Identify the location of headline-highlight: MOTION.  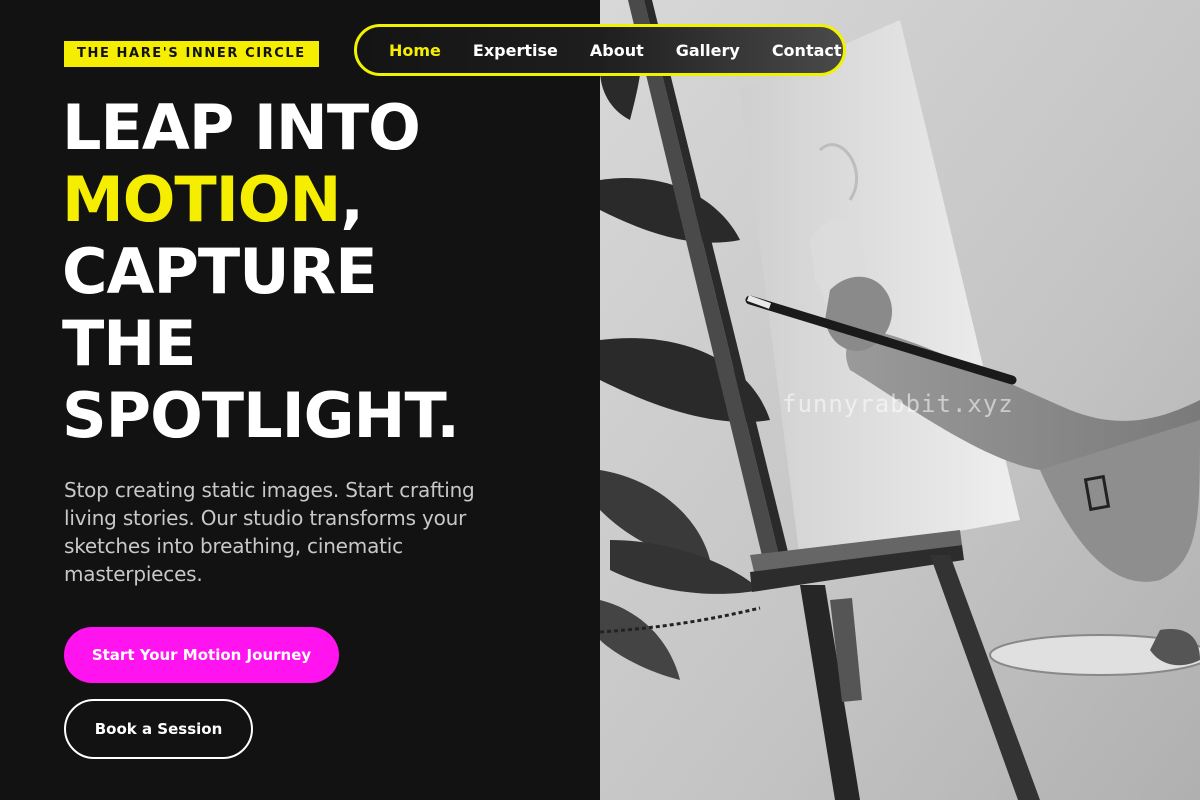
(201, 199).